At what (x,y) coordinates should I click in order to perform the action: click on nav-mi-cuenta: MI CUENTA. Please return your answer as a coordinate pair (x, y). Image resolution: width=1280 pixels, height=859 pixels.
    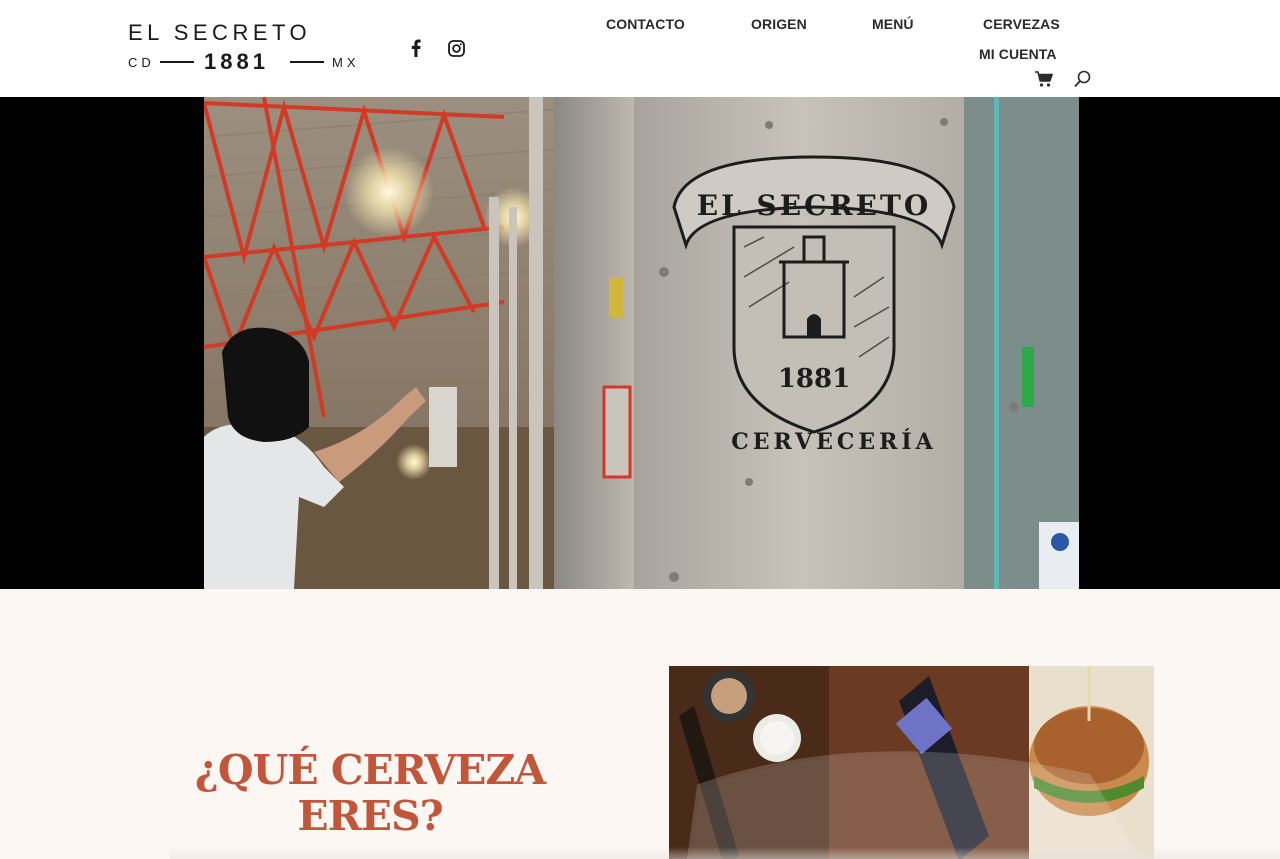
    Looking at the image, I should click on (1018, 54).